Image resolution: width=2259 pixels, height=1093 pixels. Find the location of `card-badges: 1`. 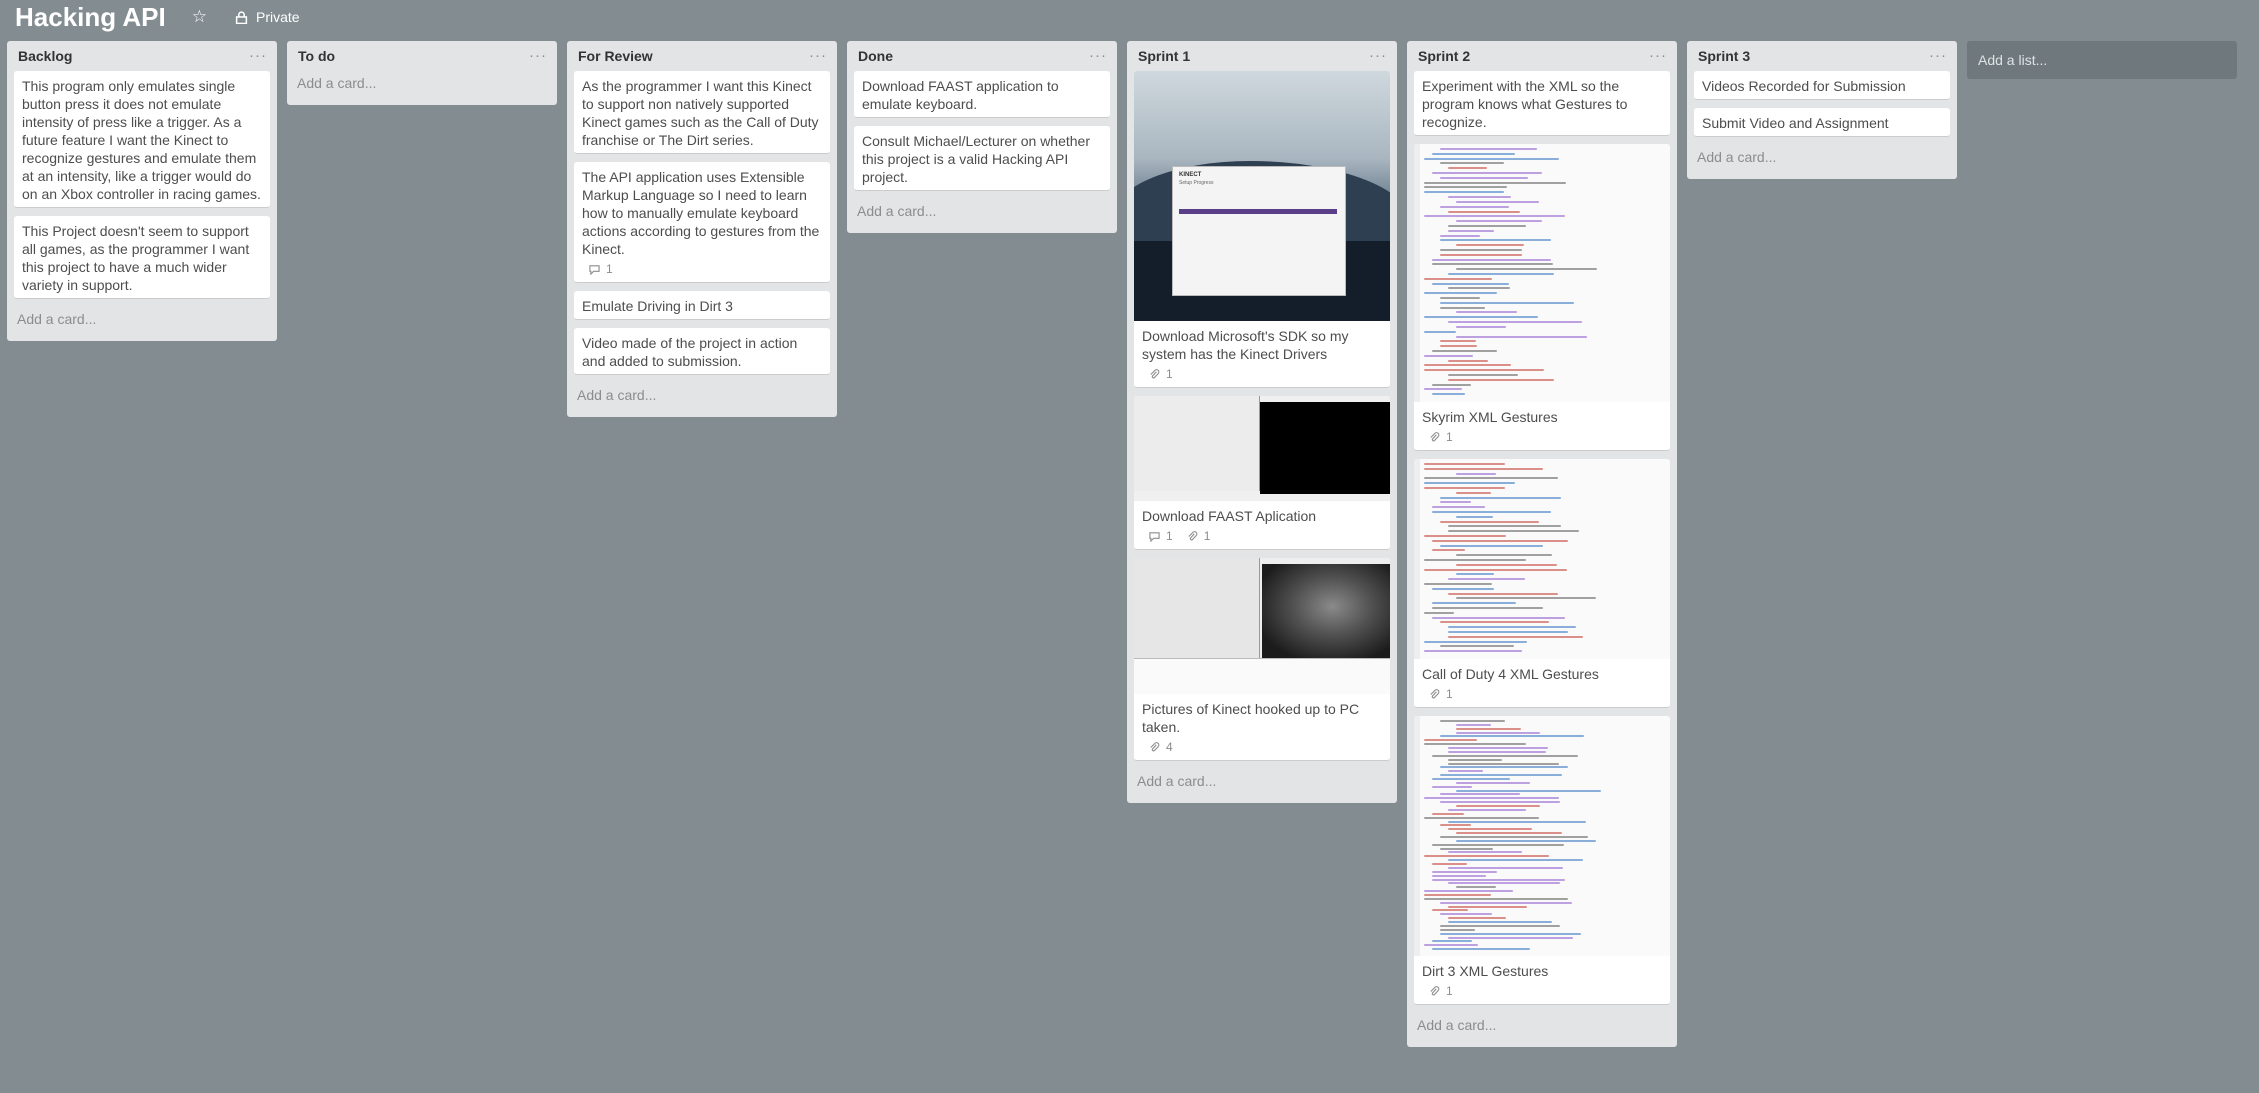

card-badges: 1 is located at coordinates (1542, 994).